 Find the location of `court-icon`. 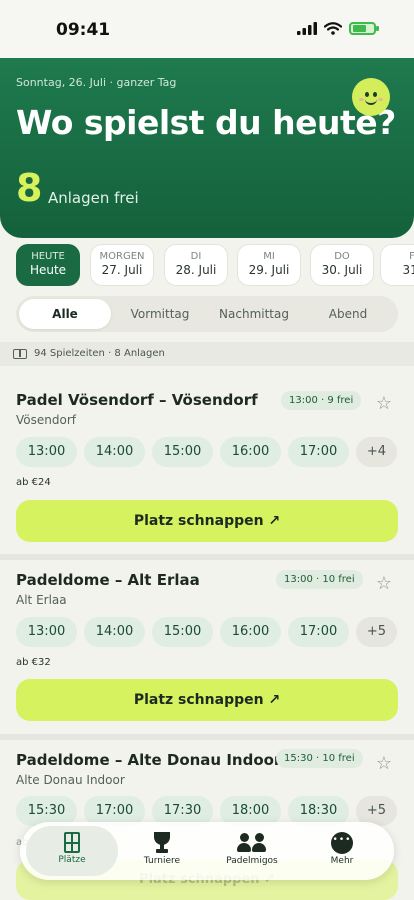

court-icon is located at coordinates (20, 354).